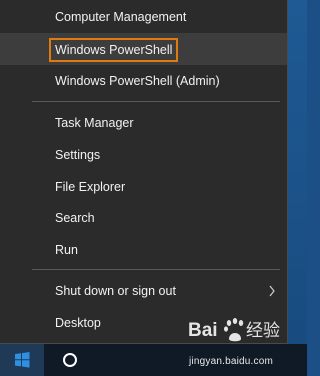 Image resolution: width=320 pixels, height=376 pixels. What do you see at coordinates (143, 250) in the screenshot?
I see `menu-item-run: Run` at bounding box center [143, 250].